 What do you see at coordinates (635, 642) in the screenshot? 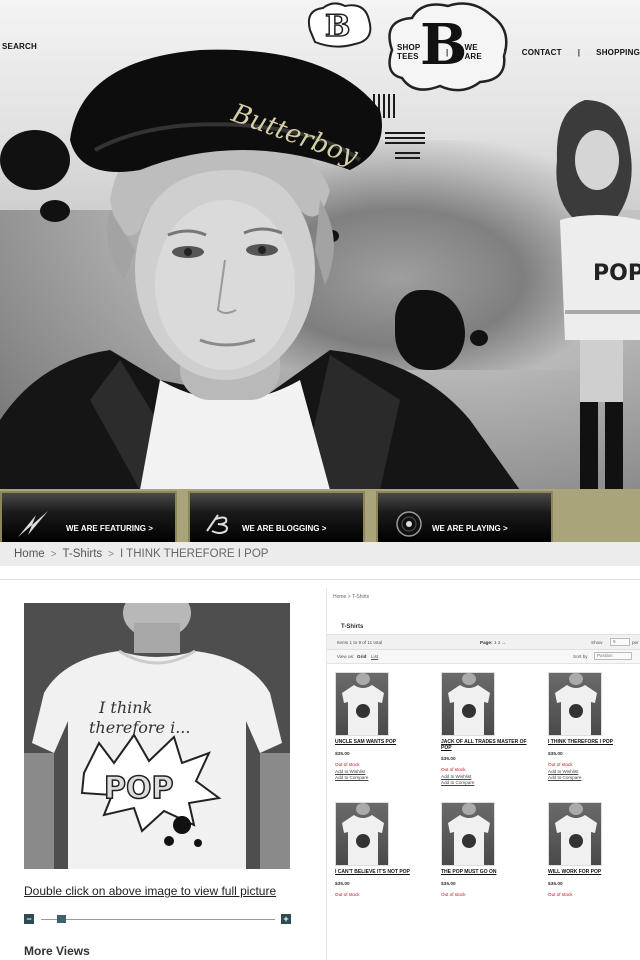
I see `per-page-label: per` at bounding box center [635, 642].